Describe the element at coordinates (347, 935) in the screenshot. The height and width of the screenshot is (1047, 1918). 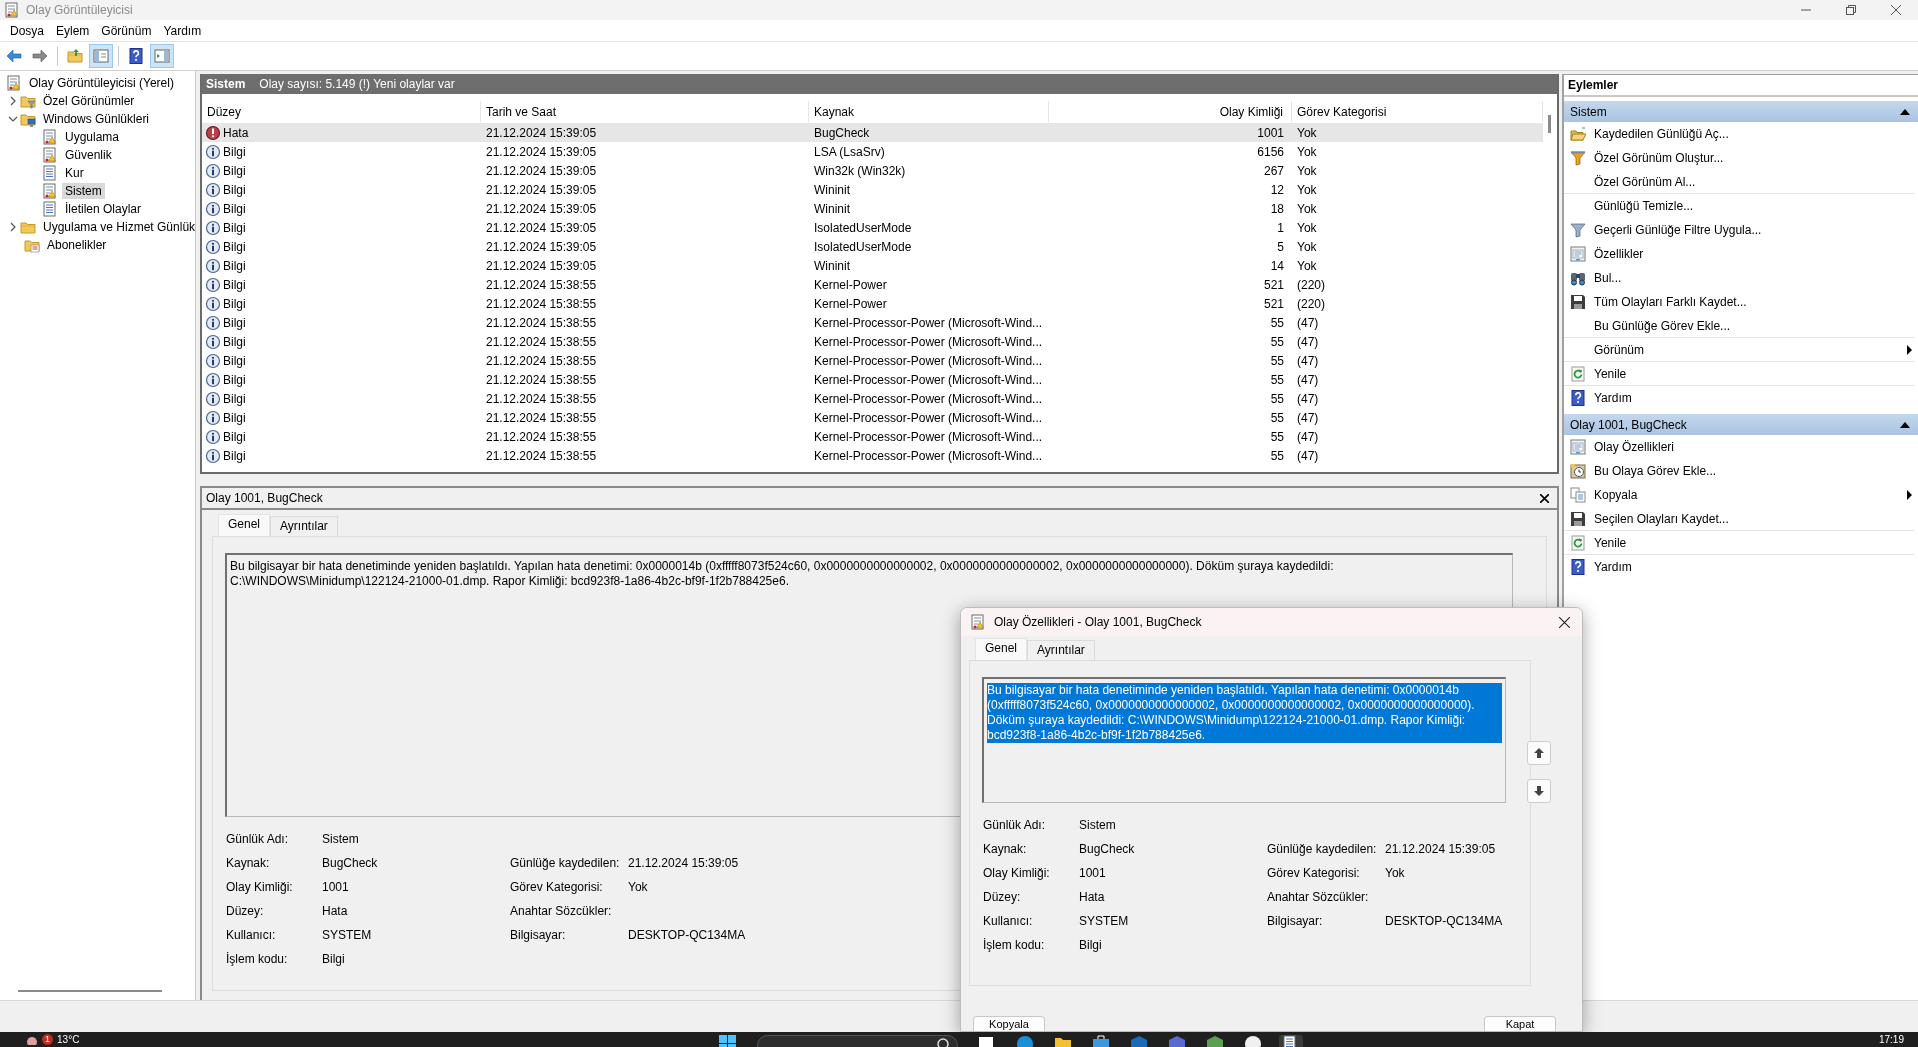
I see `field-value: SYSTEM` at that location.